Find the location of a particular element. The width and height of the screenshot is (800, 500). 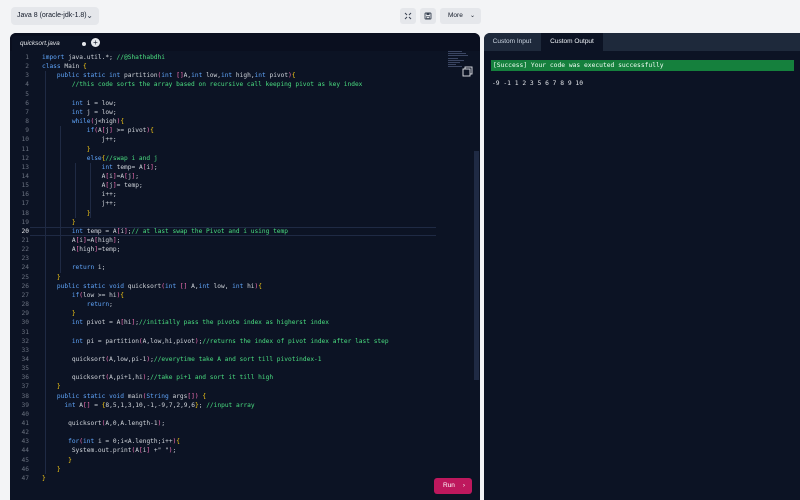

line-number: 9 is located at coordinates (27, 131).